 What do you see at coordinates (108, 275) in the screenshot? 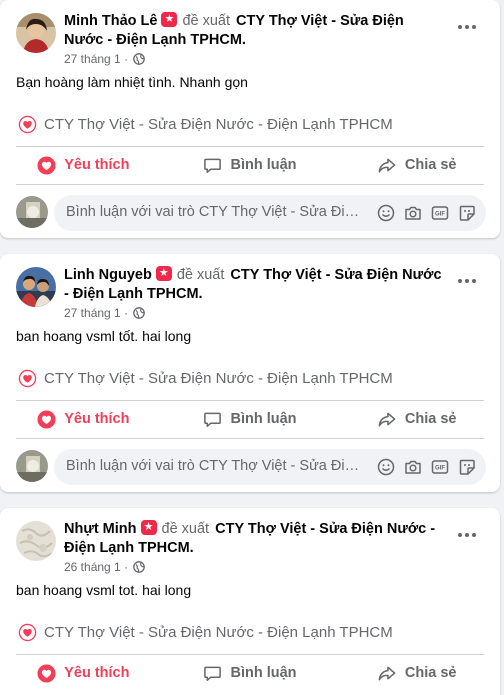
I see `author-name: Linh Nguyeb` at bounding box center [108, 275].